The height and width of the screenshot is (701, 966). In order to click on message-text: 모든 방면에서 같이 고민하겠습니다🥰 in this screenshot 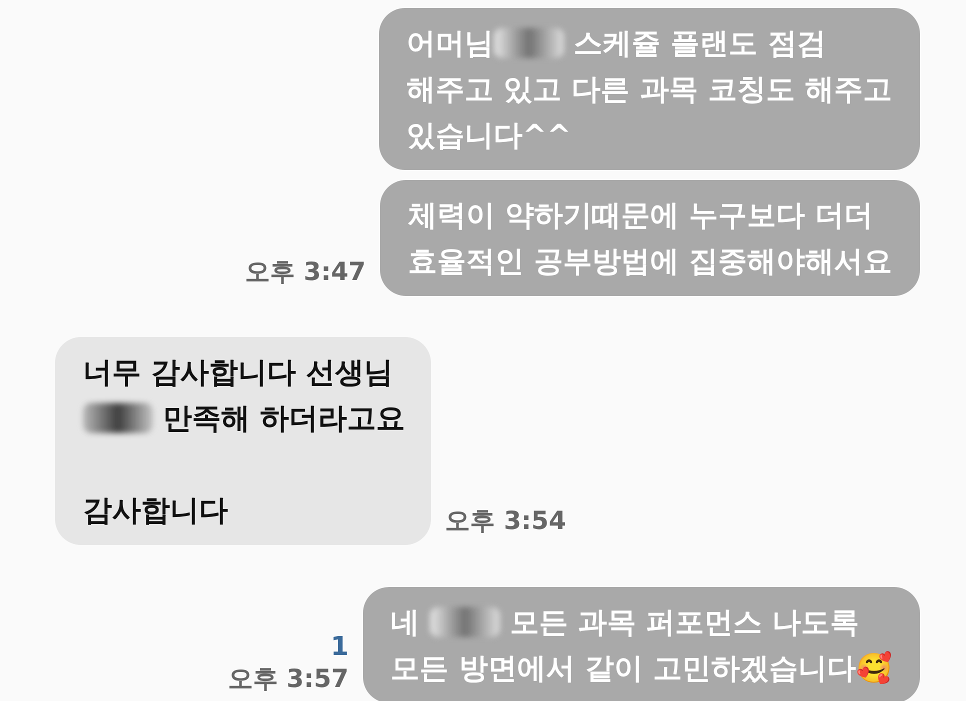, I will do `click(641, 668)`.